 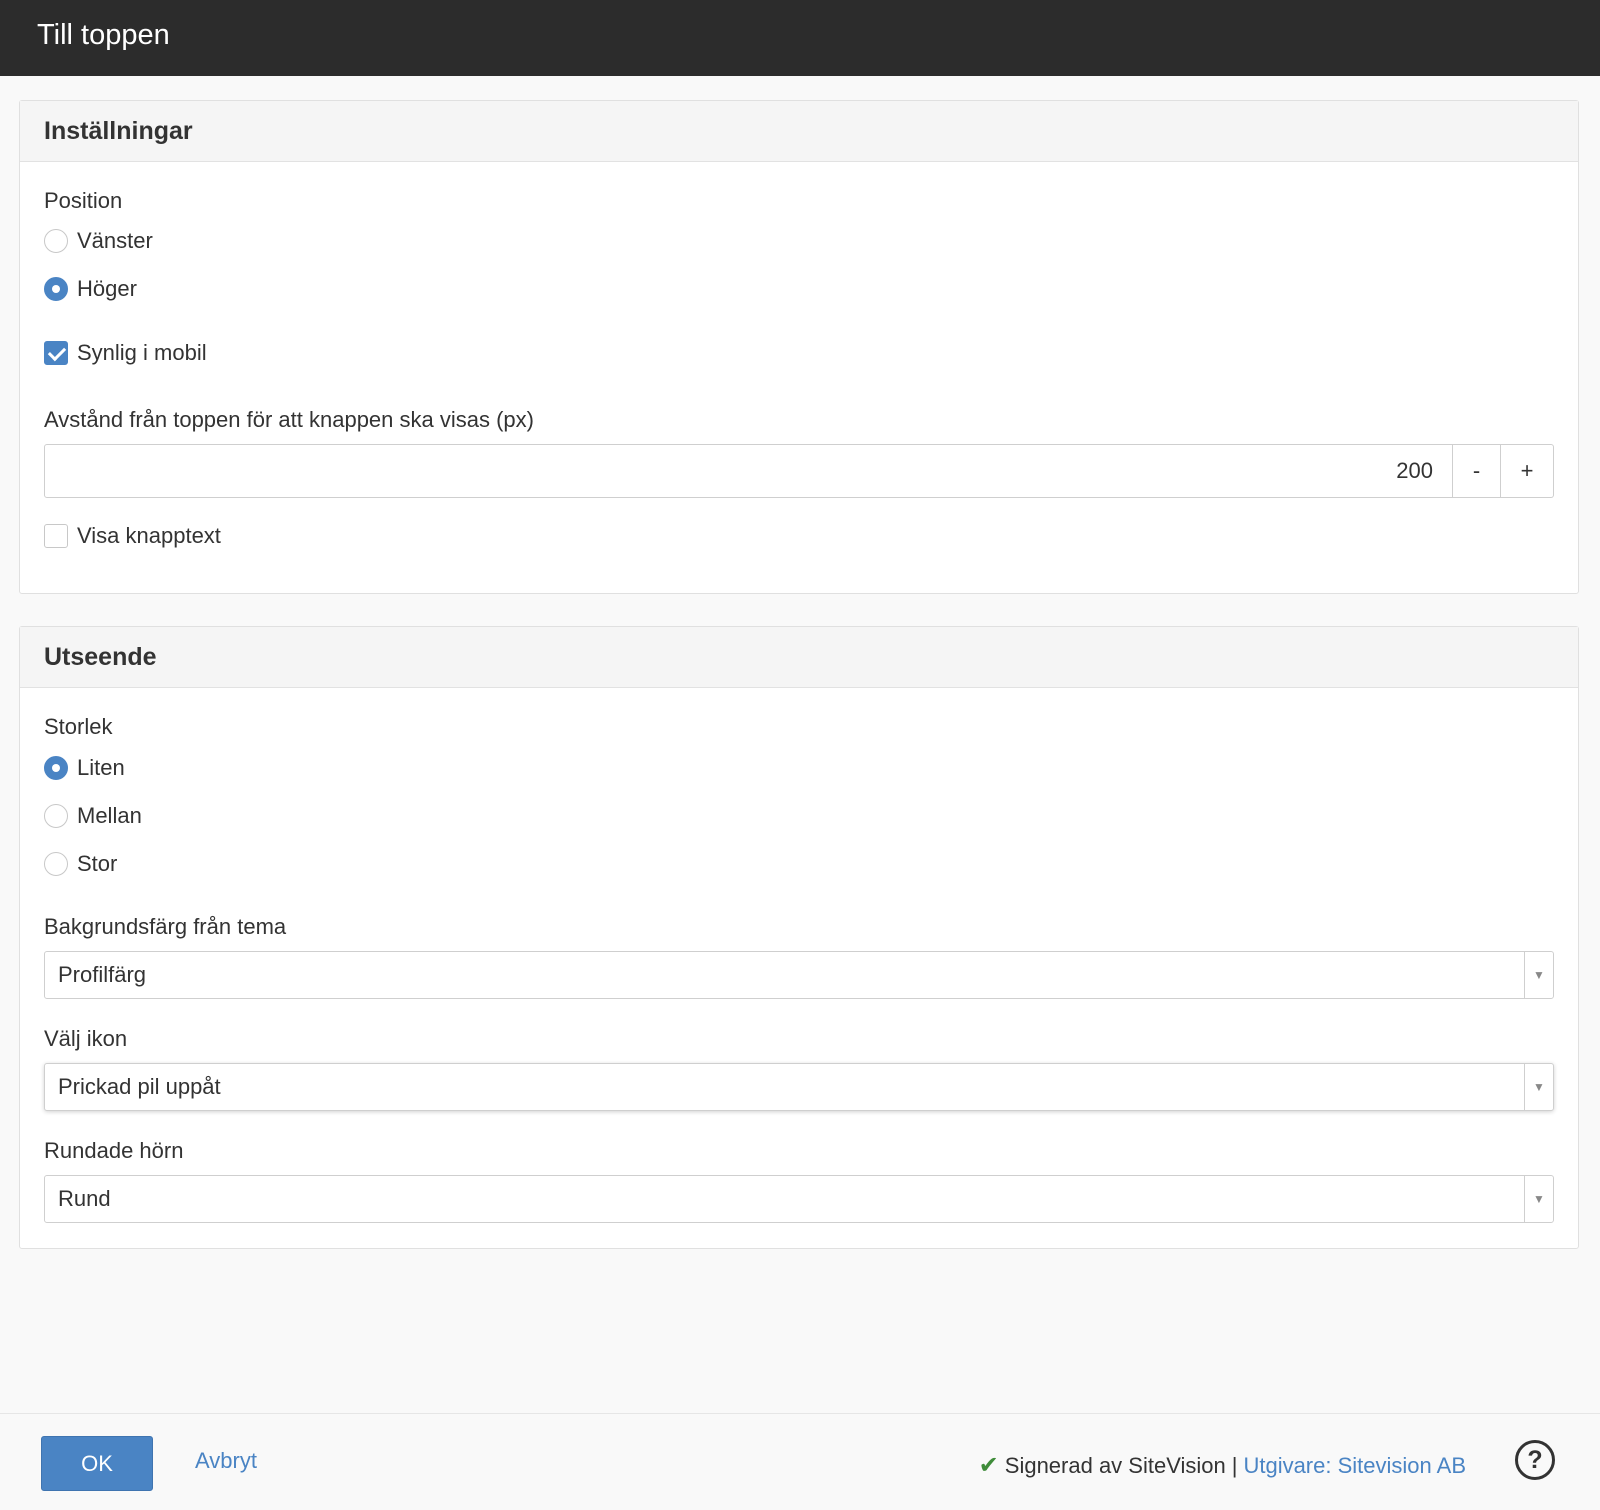 I want to click on size-option-medium: Mellan, so click(x=93, y=816).